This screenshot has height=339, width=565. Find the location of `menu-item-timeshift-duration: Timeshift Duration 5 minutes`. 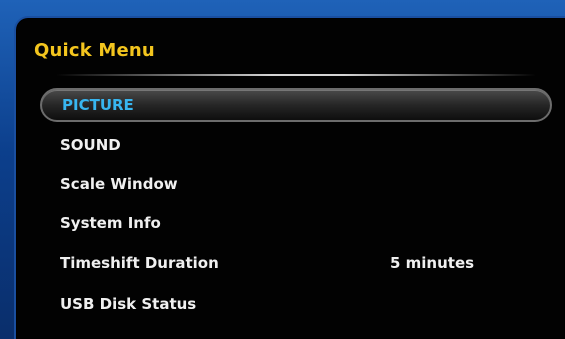

menu-item-timeshift-duration: Timeshift Duration 5 minutes is located at coordinates (296, 263).